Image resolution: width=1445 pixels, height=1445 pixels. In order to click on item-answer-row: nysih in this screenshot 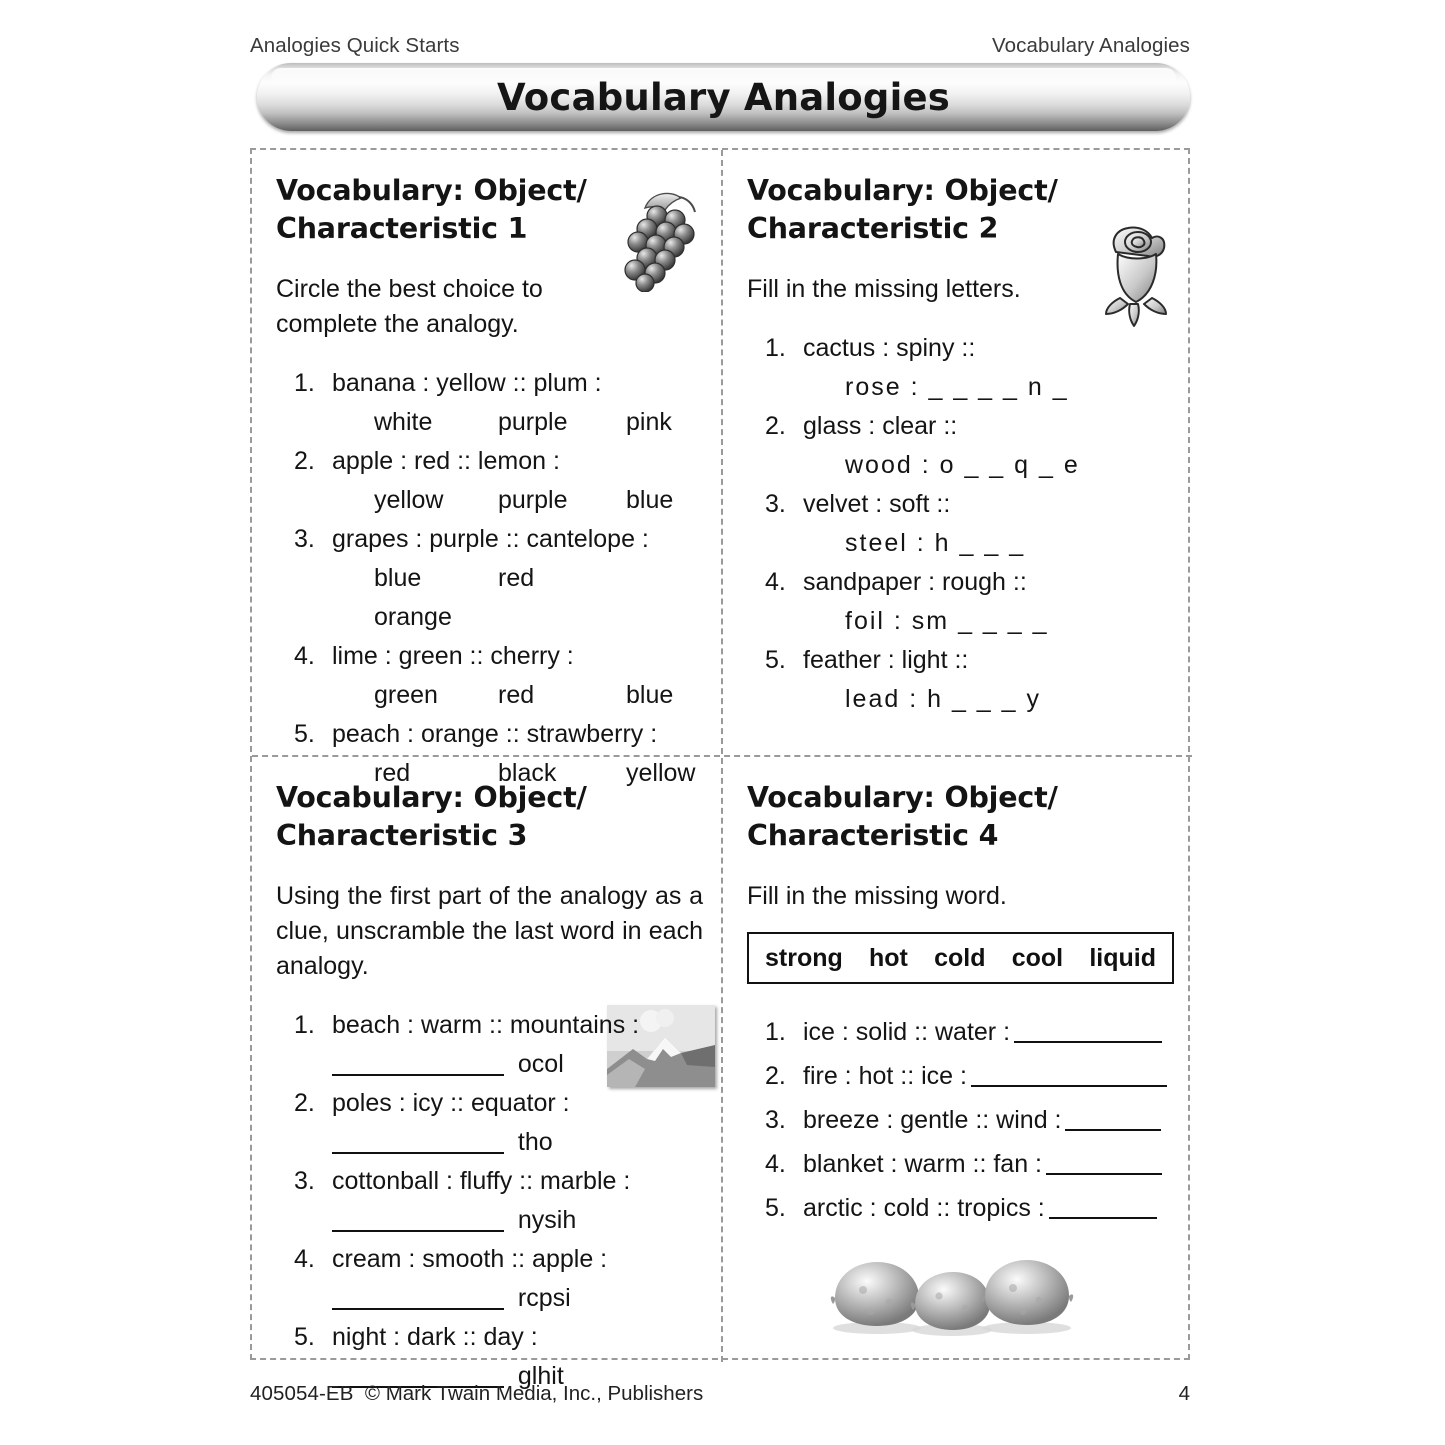, I will do `click(517, 1220)`.